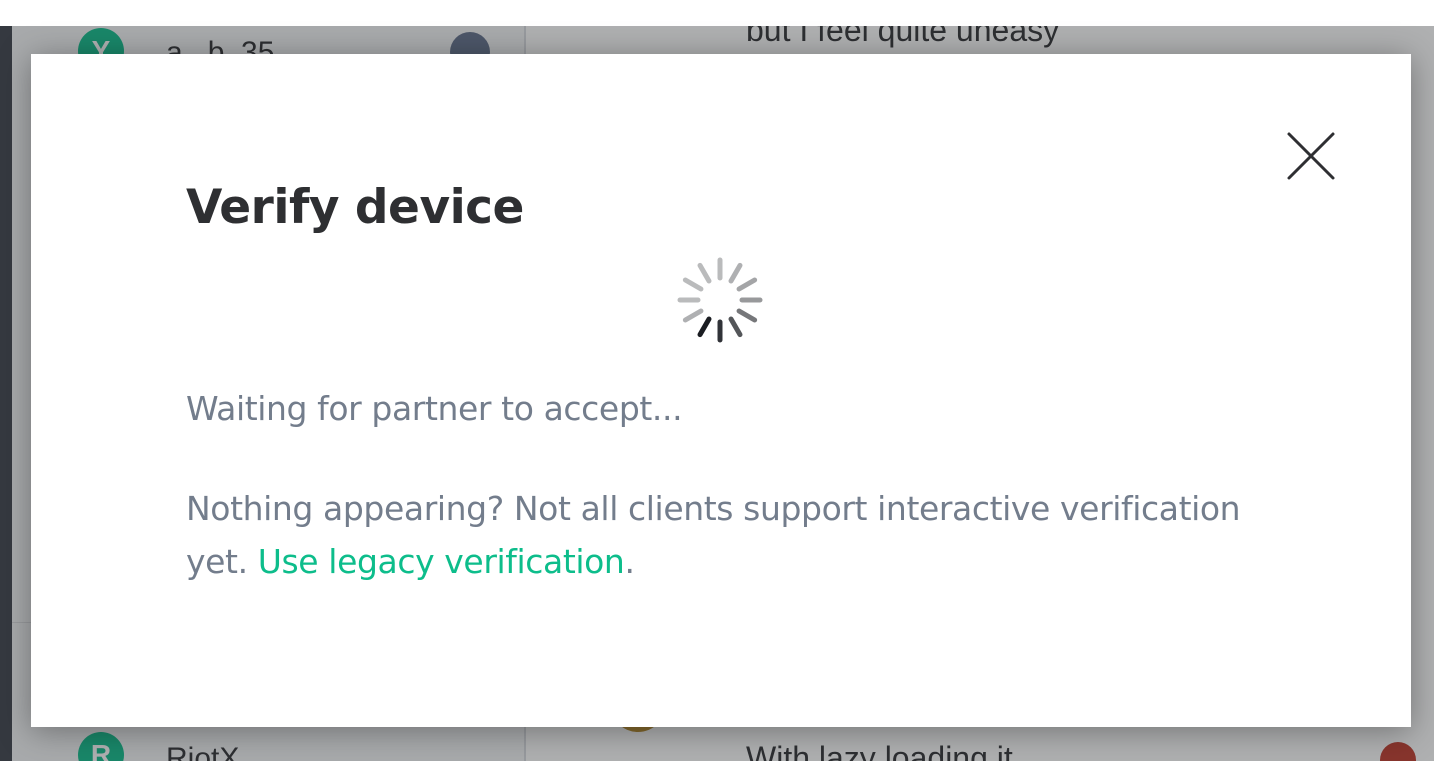 The image size is (1434, 761). Describe the element at coordinates (629, 561) in the screenshot. I see `sentence-period: .` at that location.